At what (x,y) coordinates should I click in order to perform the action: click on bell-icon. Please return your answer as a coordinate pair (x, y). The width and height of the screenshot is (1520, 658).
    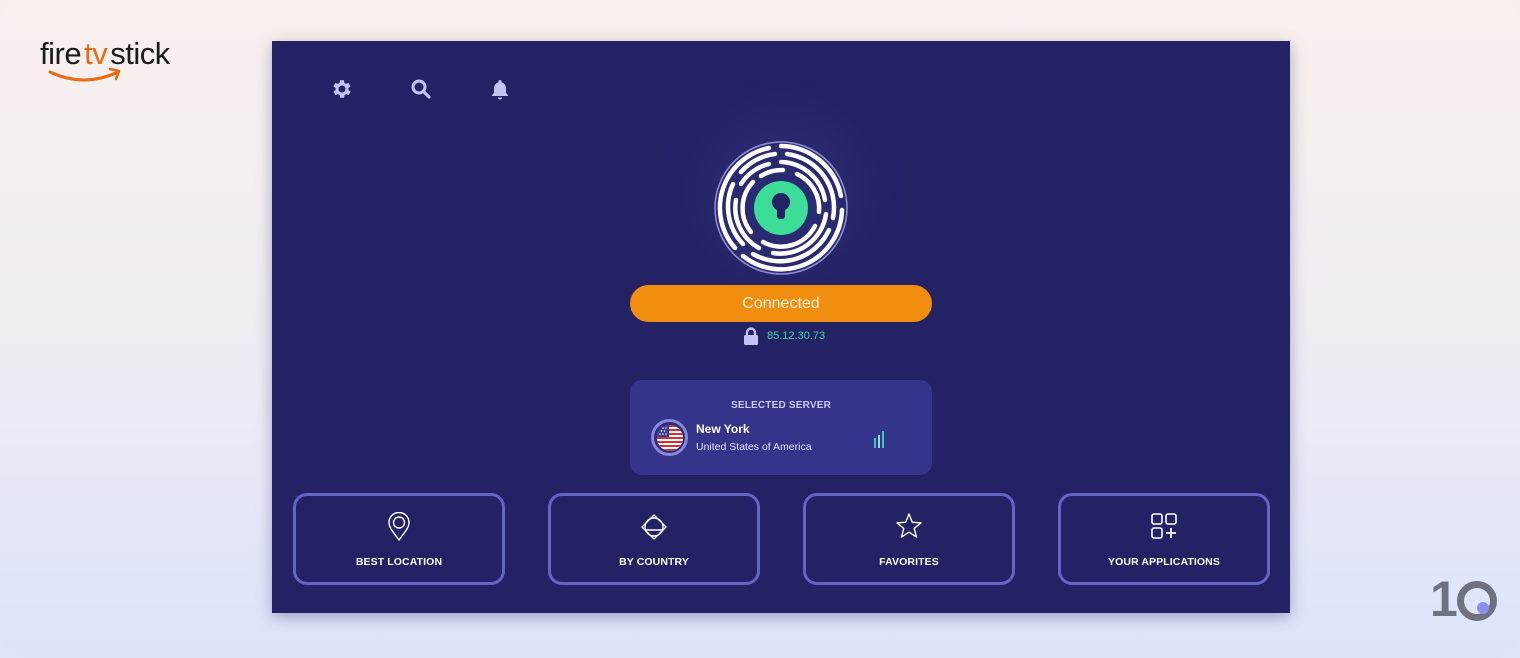
    Looking at the image, I should click on (500, 90).